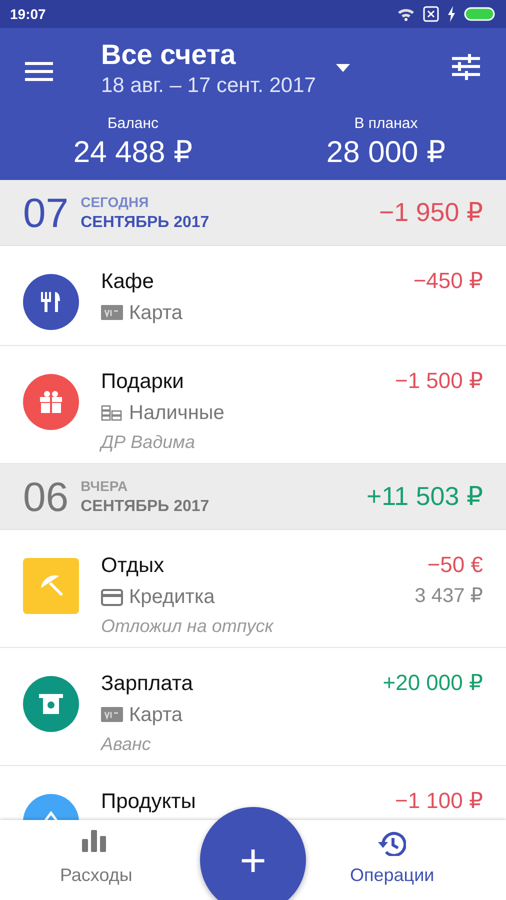 The height and width of the screenshot is (900, 506). I want to click on category-name: Подарки, so click(143, 382).